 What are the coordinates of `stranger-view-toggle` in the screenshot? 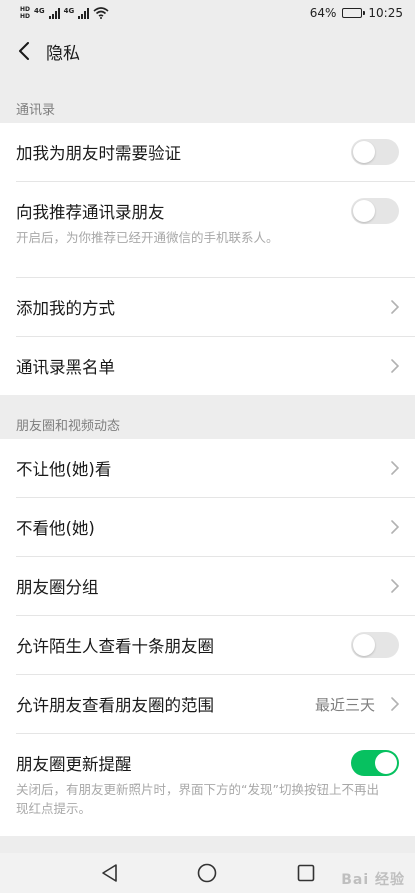 It's located at (375, 645).